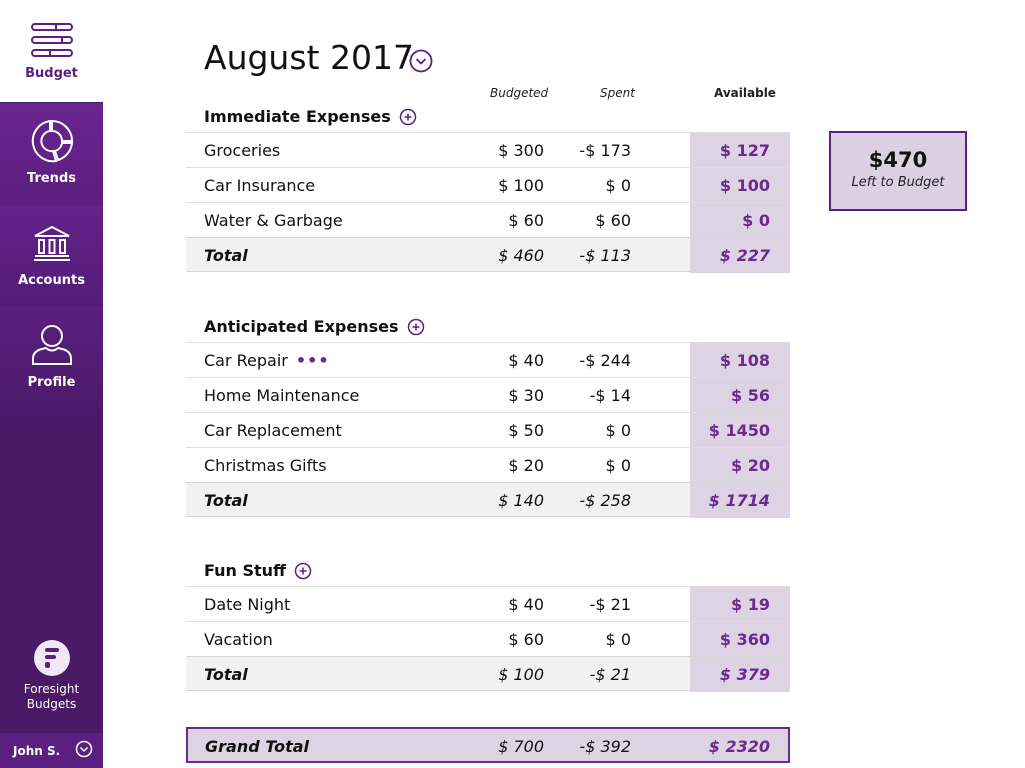 The height and width of the screenshot is (768, 1025). I want to click on row-available: $ 360, so click(740, 639).